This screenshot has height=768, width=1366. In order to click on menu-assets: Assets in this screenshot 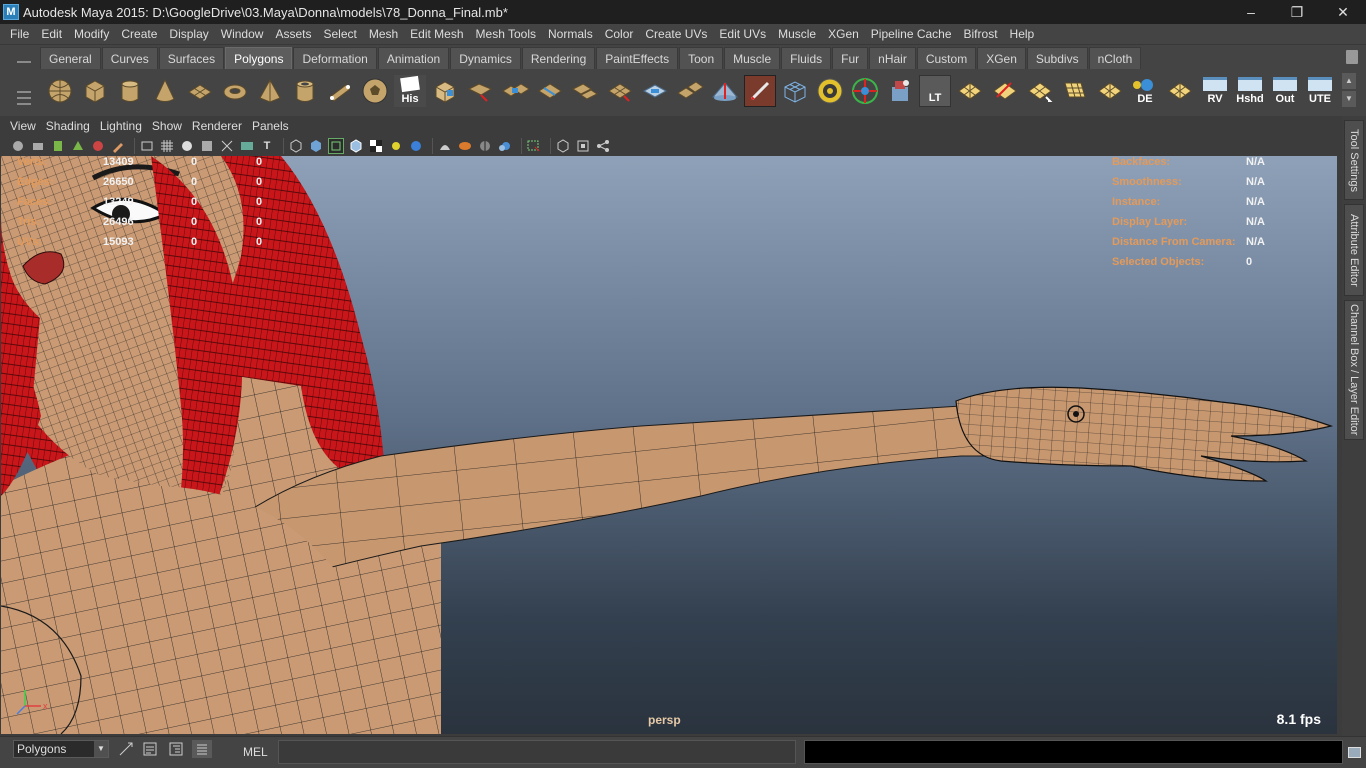, I will do `click(293, 34)`.